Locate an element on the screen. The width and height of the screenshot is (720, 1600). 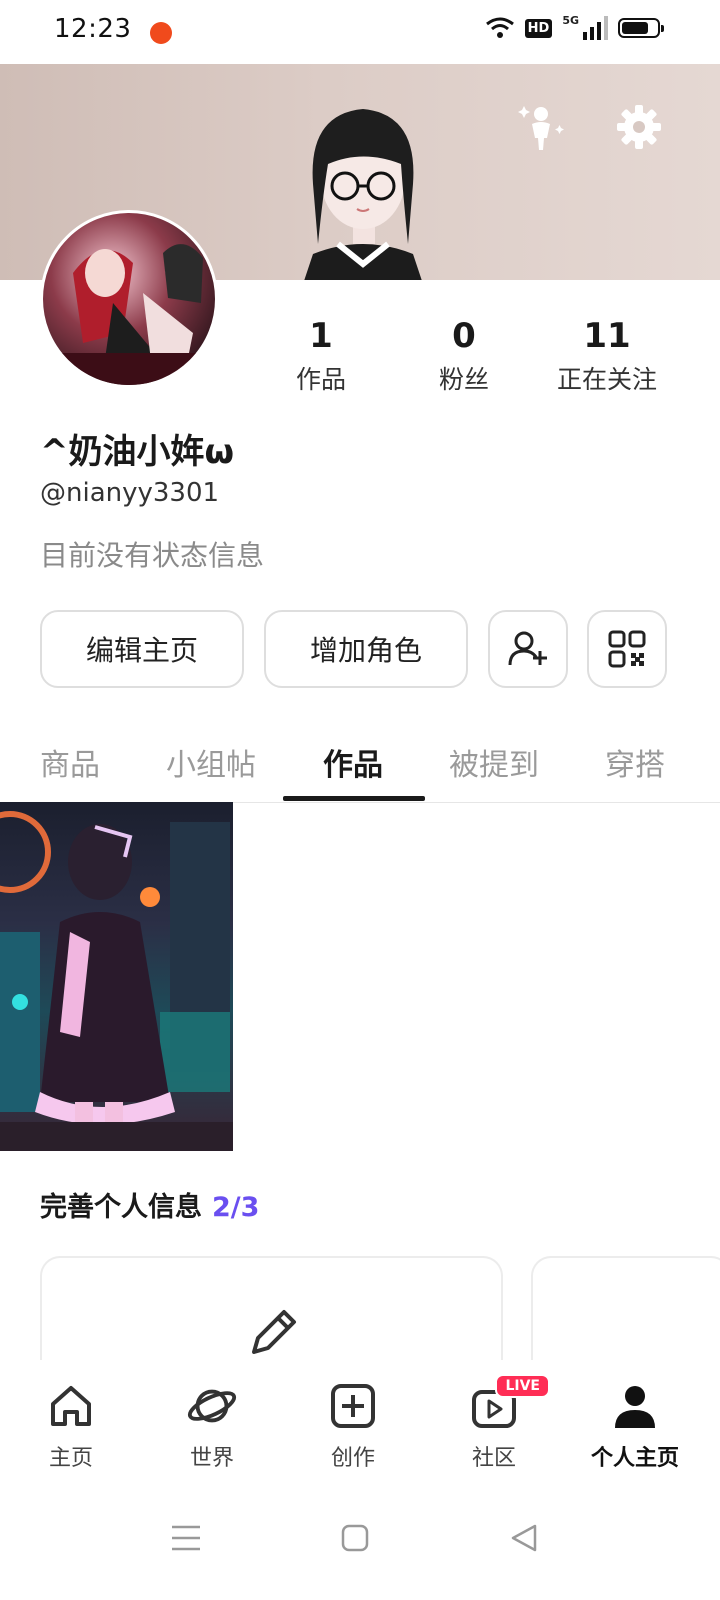
stat-works: 1 作品 is located at coordinates (321, 356).